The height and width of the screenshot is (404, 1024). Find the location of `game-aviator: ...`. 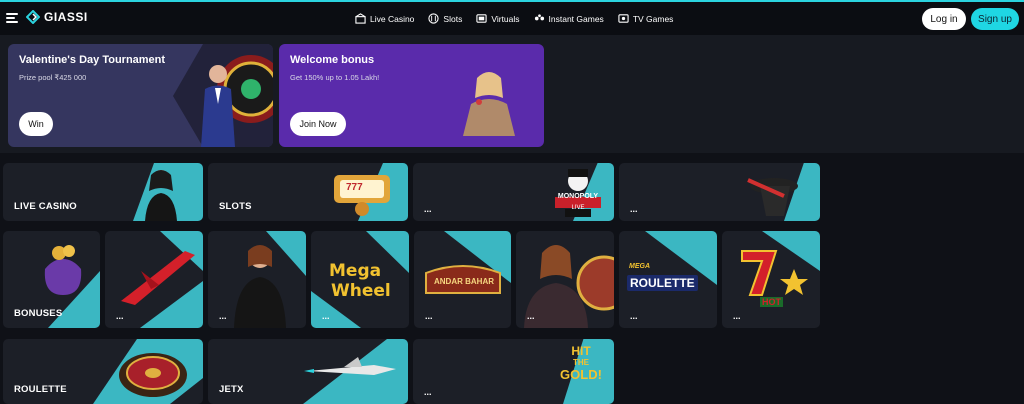

game-aviator: ... is located at coordinates (154, 279).